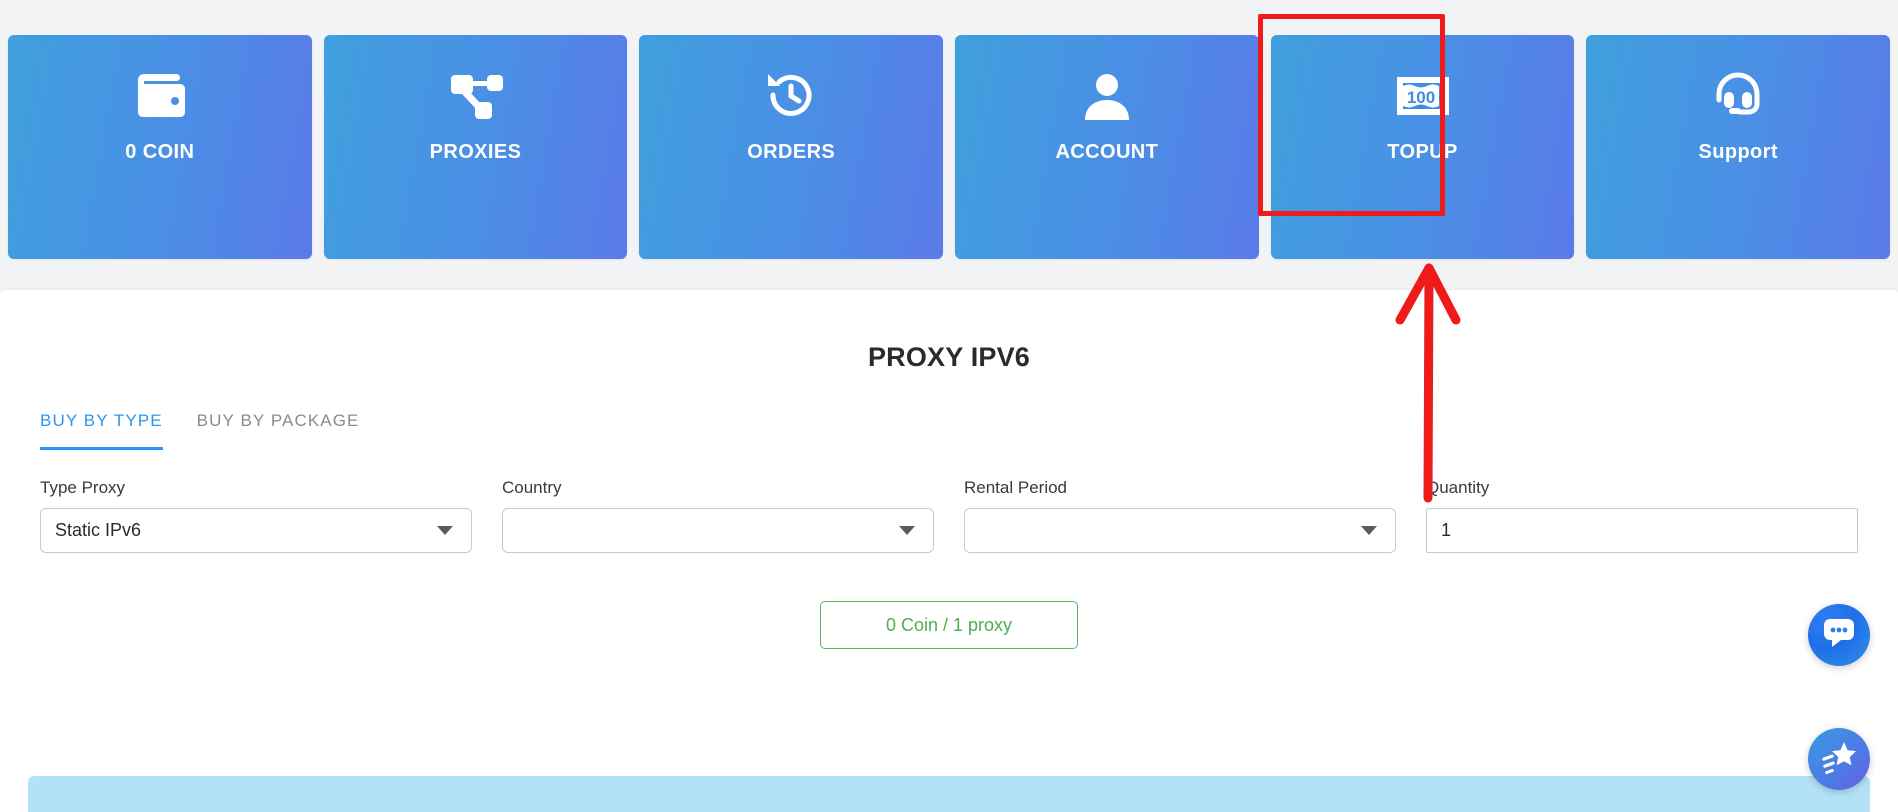 This screenshot has height=812, width=1898. Describe the element at coordinates (101, 430) in the screenshot. I see `tab-buy-by-type: BUY BY TYPE` at that location.